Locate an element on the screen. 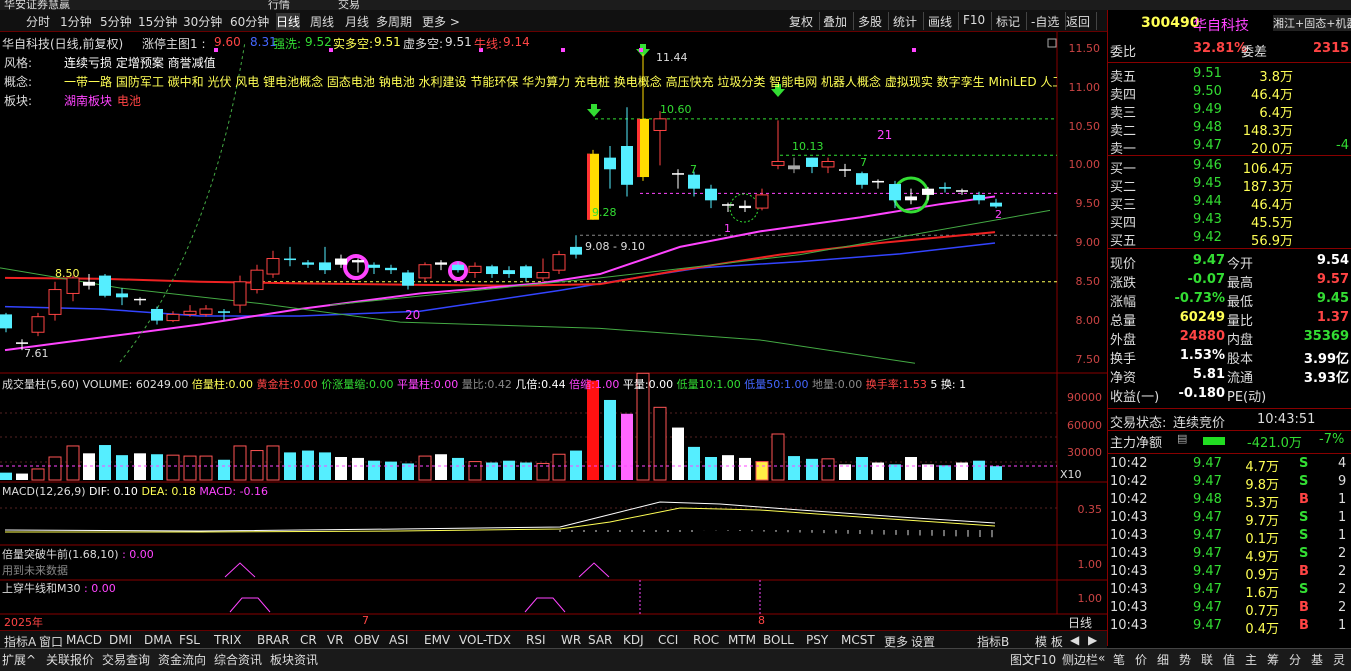 This screenshot has width=1351, height=671. tab-trade: 交易 is located at coordinates (349, 5).